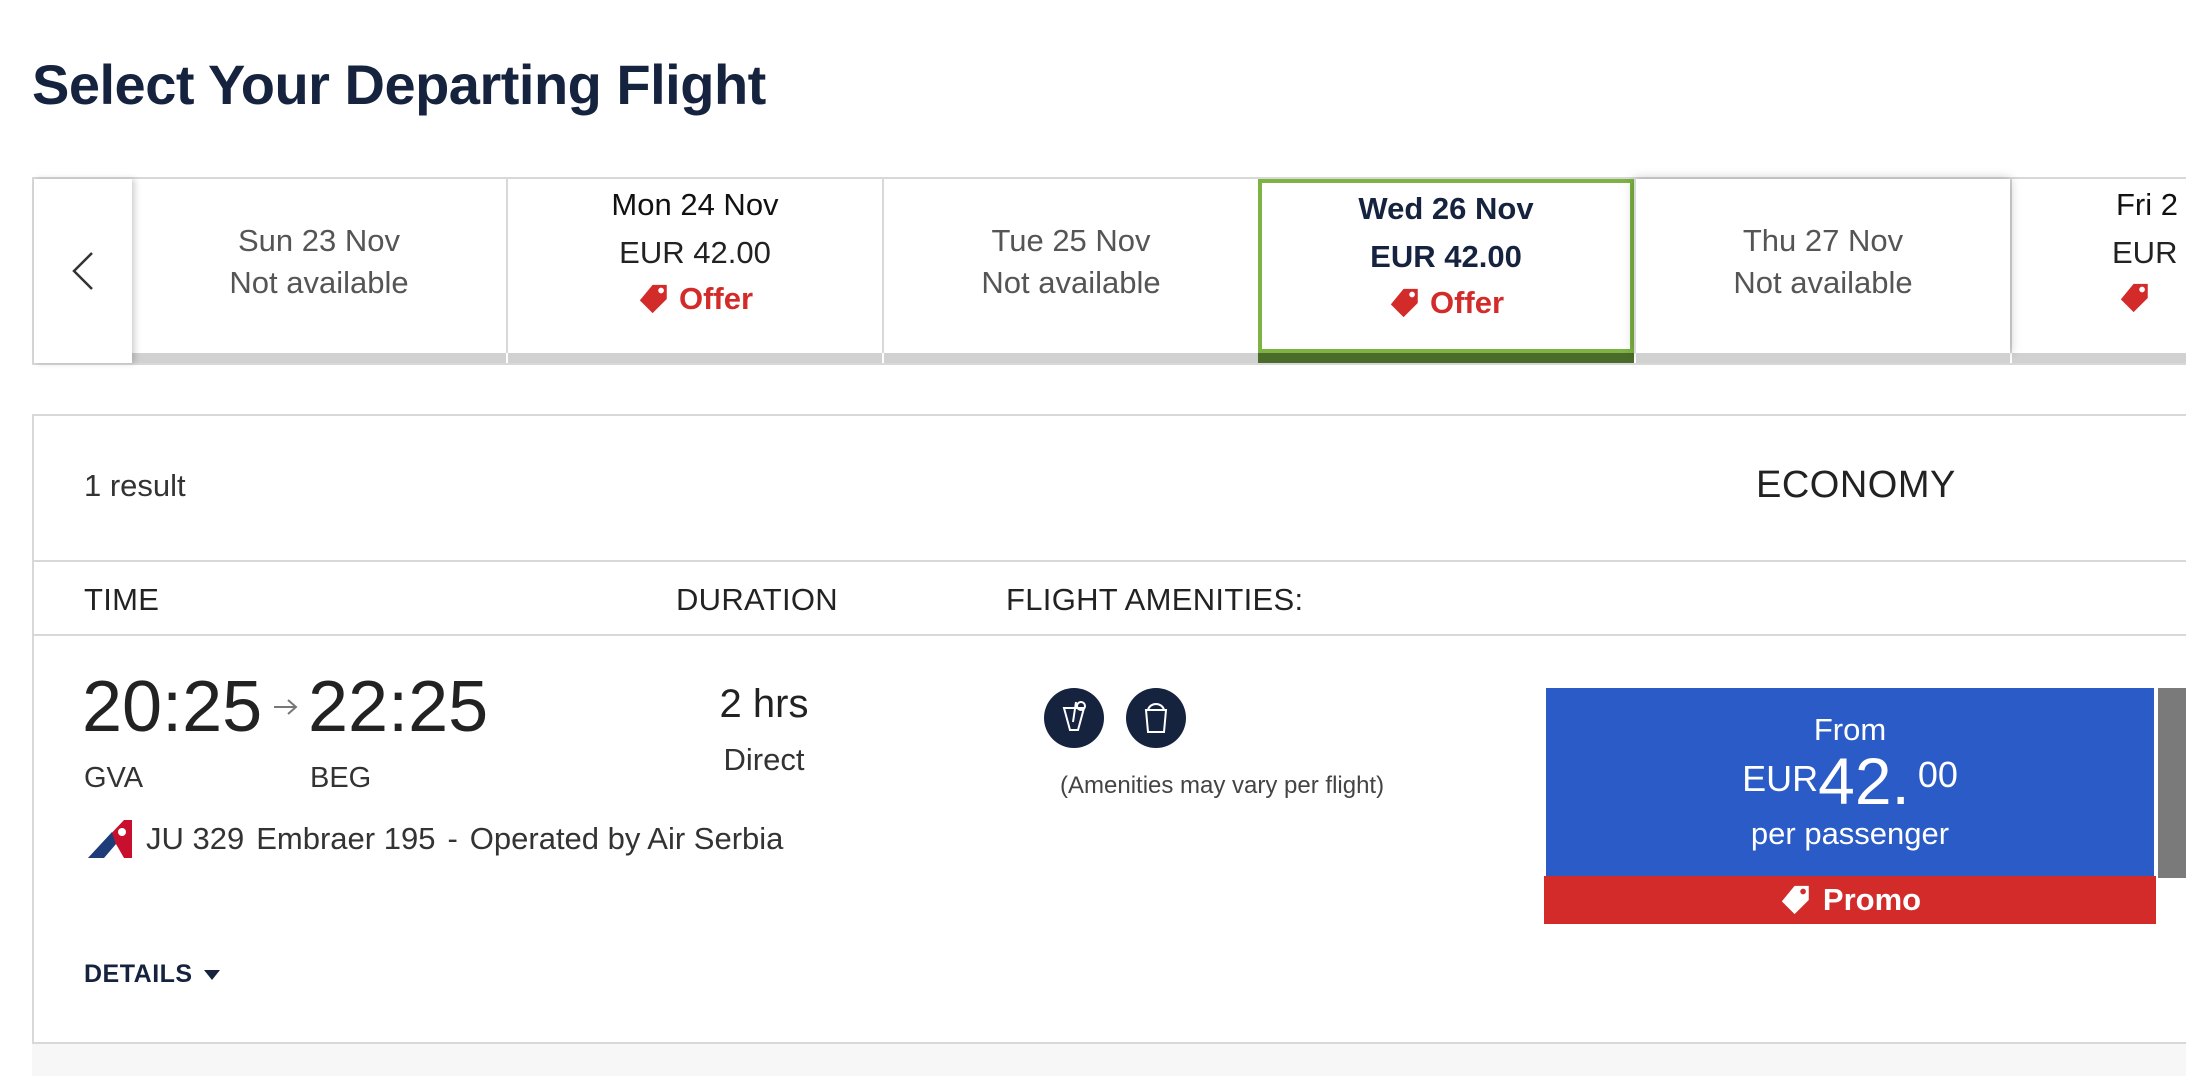  I want to click on details-label: DETAILS, so click(138, 974).